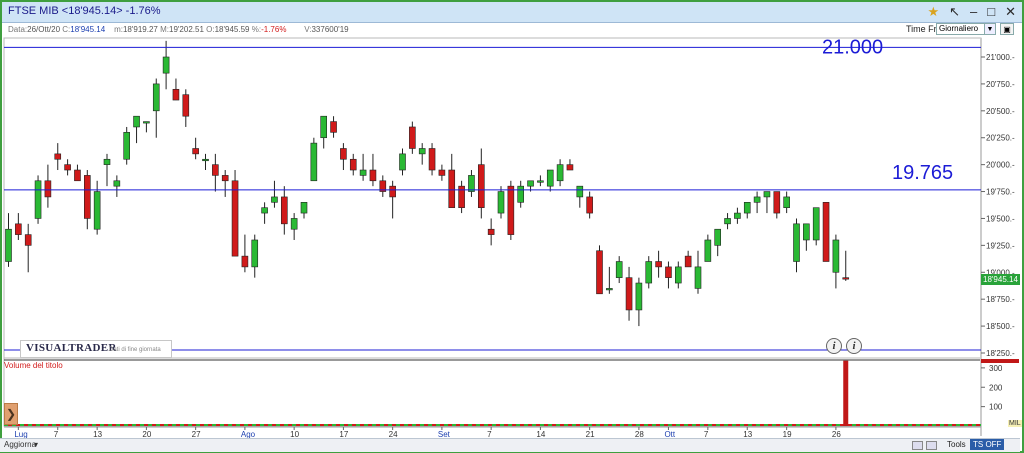 The image size is (1024, 453). I want to click on level-label-lower: 19.765, so click(922, 173).